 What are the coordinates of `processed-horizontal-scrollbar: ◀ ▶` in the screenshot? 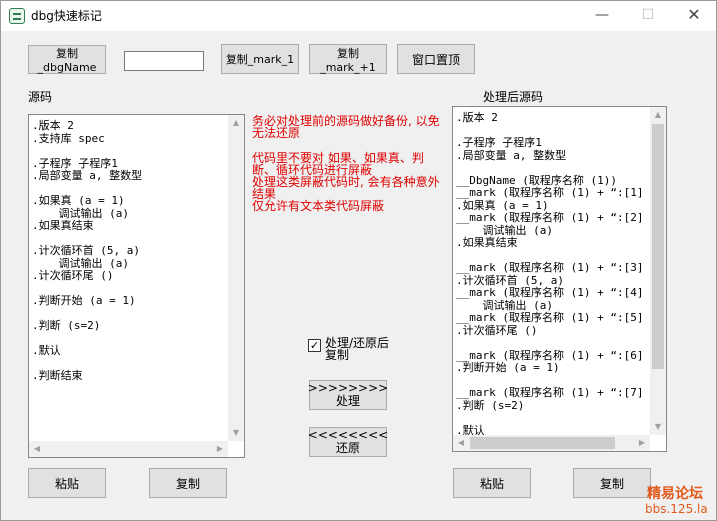 It's located at (551, 443).